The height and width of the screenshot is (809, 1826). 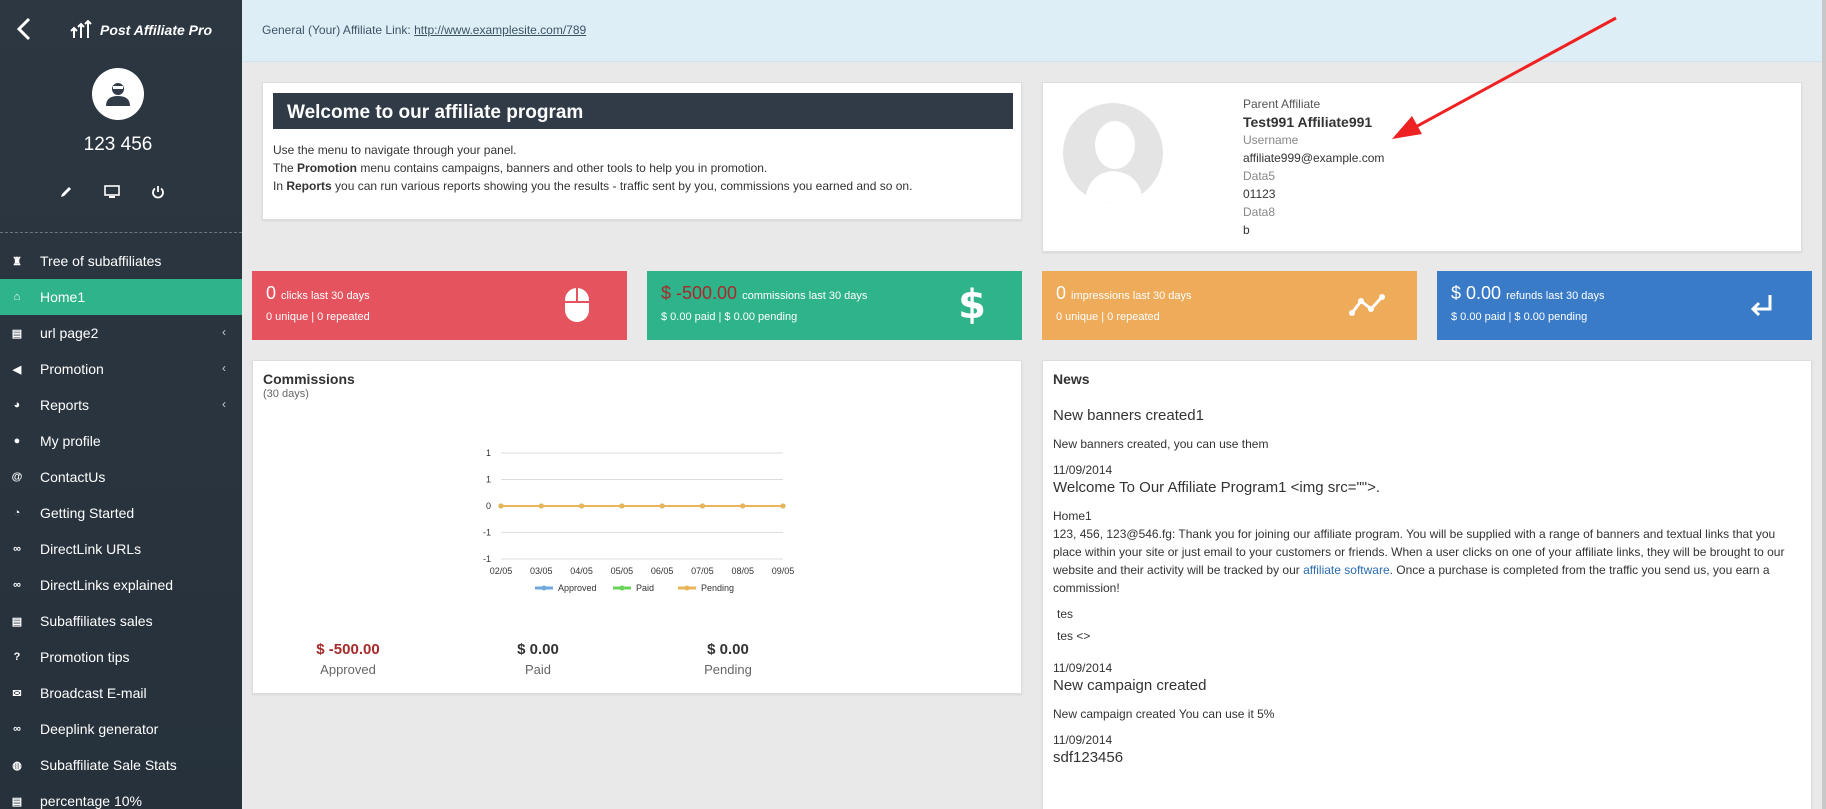 What do you see at coordinates (702, 571) in the screenshot?
I see `x-tick-label: 07/05` at bounding box center [702, 571].